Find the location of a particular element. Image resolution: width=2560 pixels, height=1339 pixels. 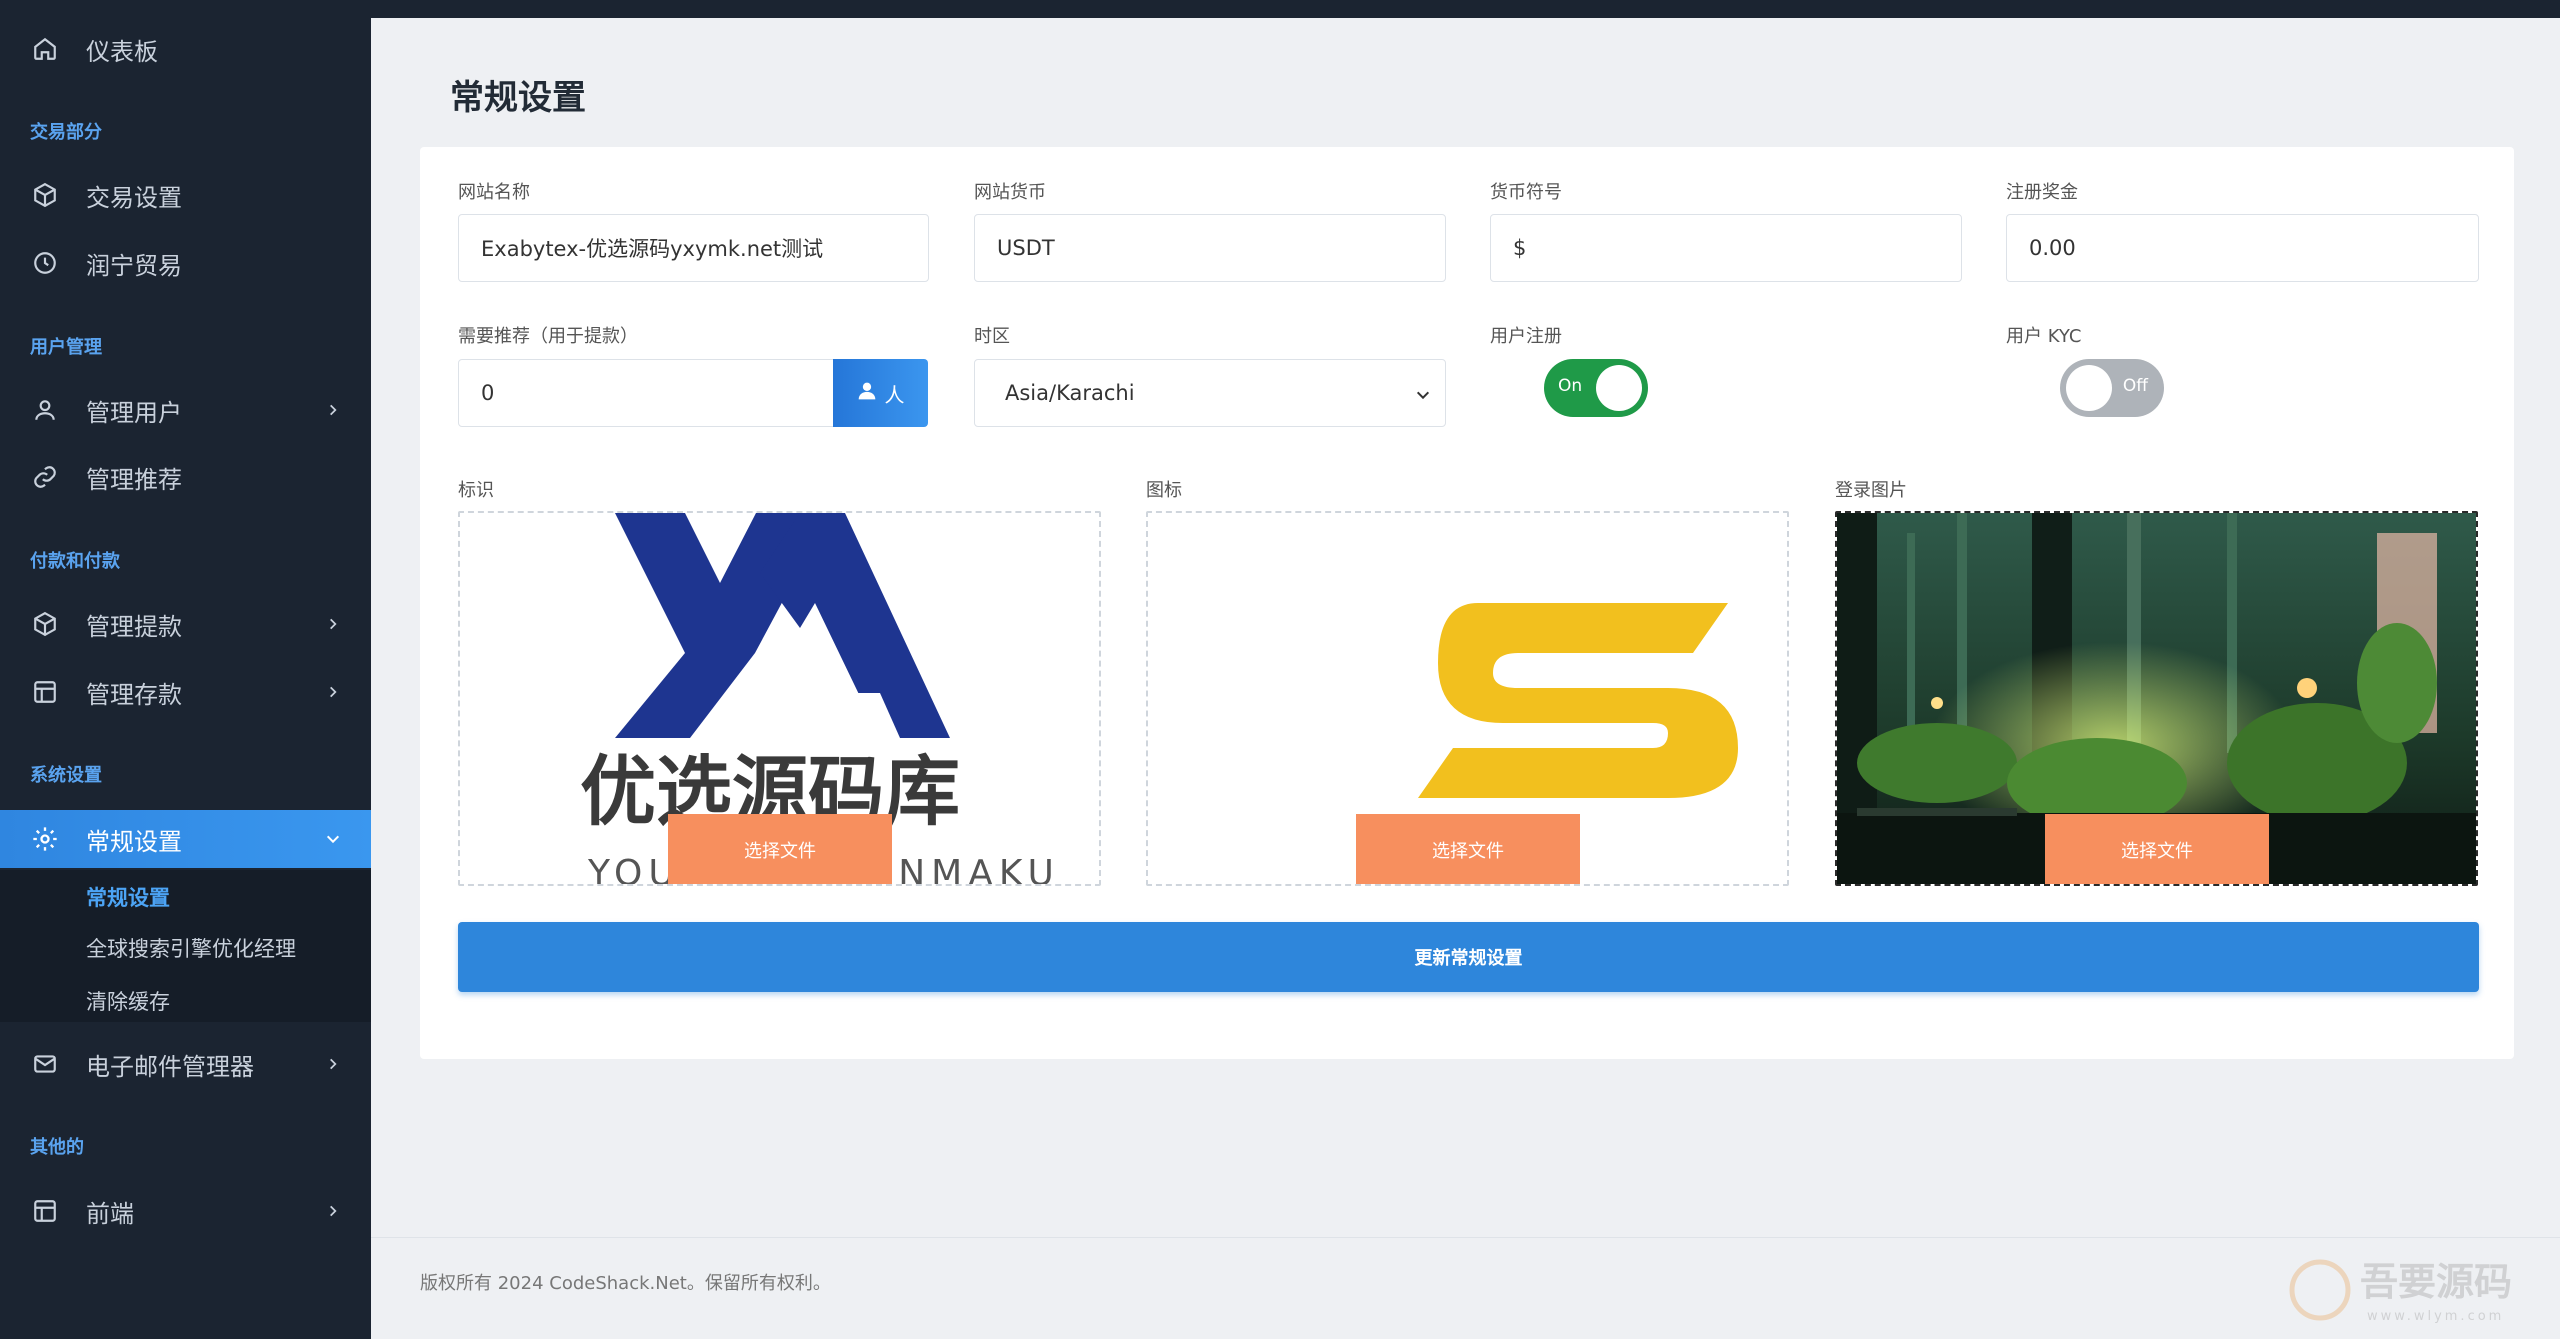

svg-text: 吾要源码 is located at coordinates (2436, 1281).